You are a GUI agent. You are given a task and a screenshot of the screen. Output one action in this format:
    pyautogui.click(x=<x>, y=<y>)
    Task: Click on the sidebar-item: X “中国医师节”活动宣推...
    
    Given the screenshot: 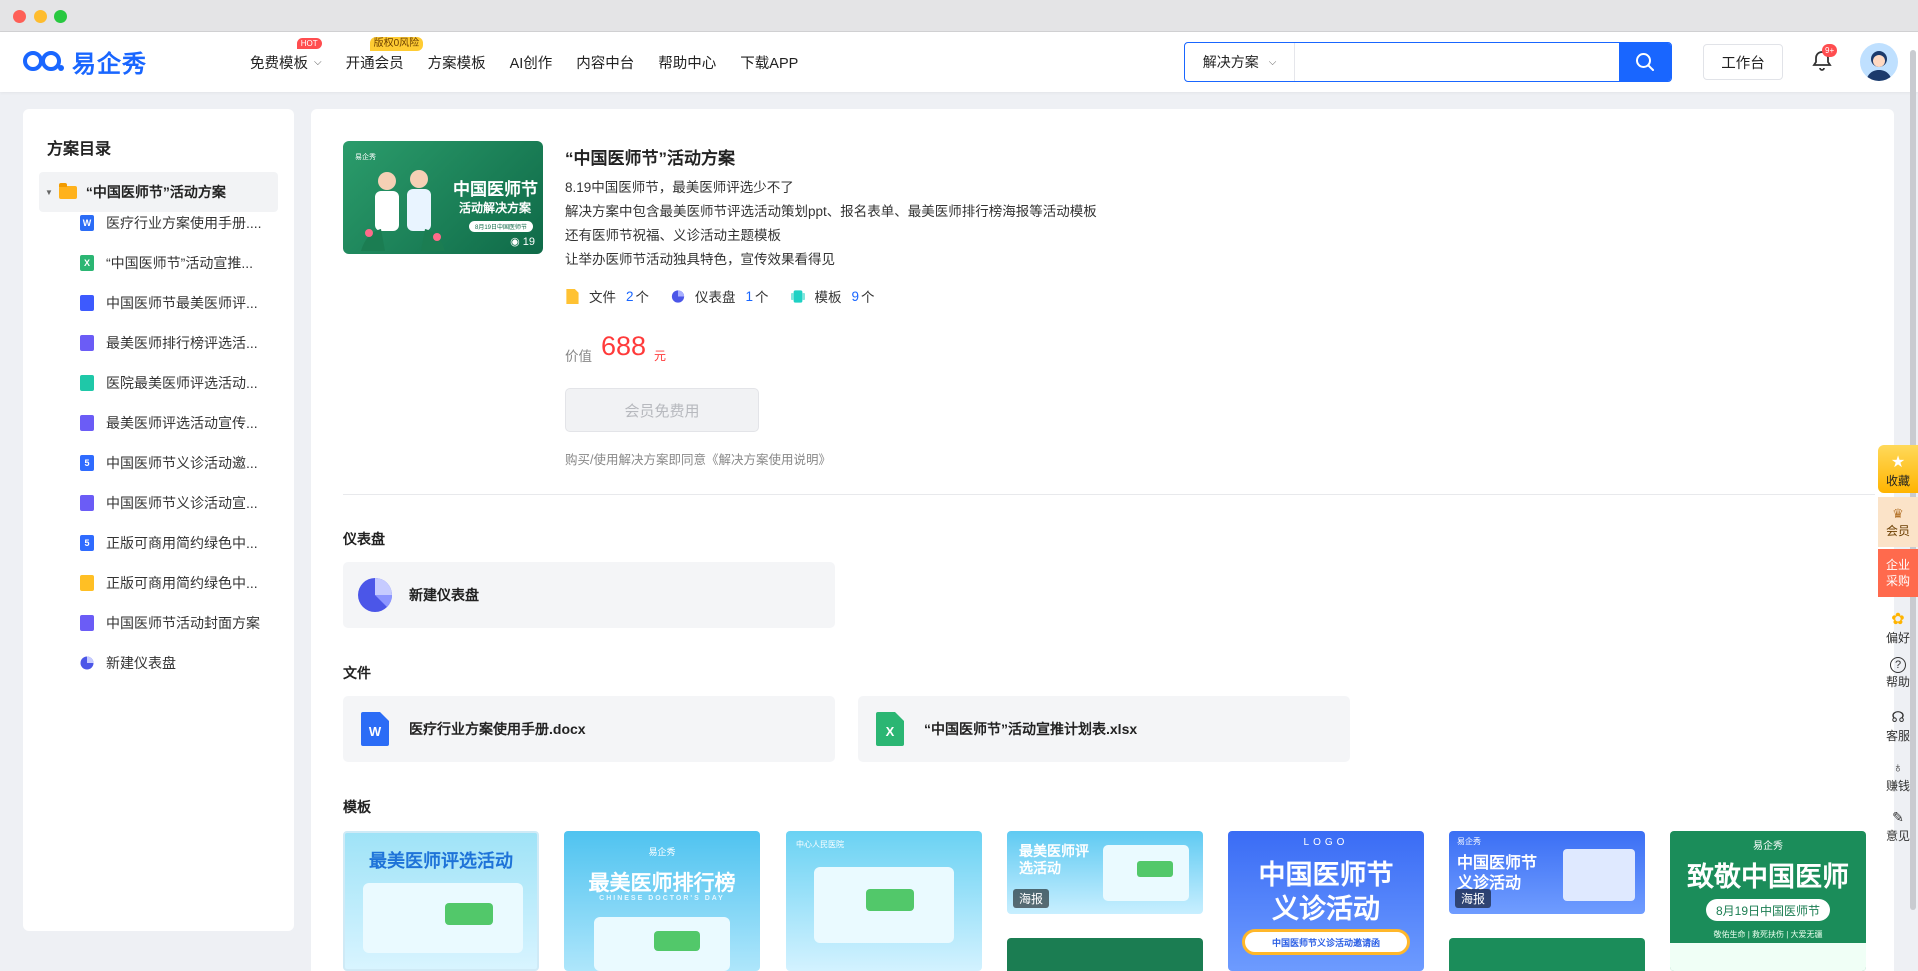 What is the action you would take?
    pyautogui.click(x=180, y=263)
    